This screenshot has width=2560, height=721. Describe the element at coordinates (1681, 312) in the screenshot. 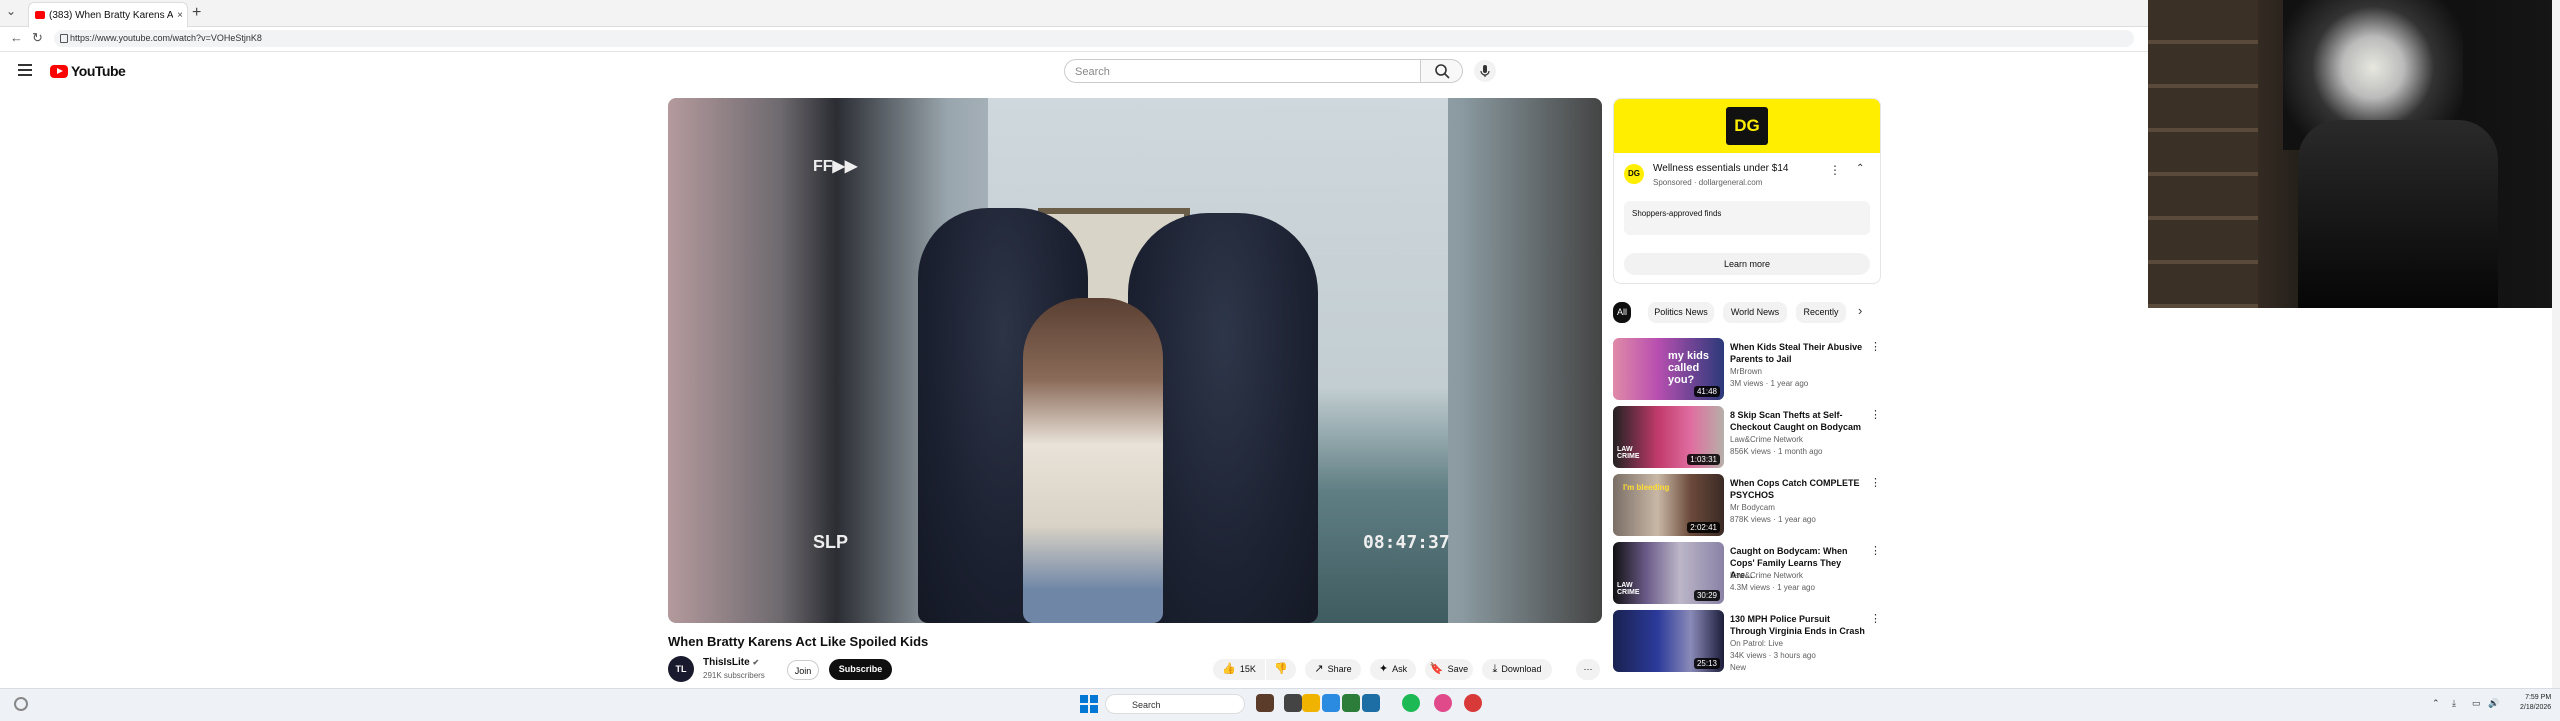

I see `chip-politics-news: Politics News` at that location.